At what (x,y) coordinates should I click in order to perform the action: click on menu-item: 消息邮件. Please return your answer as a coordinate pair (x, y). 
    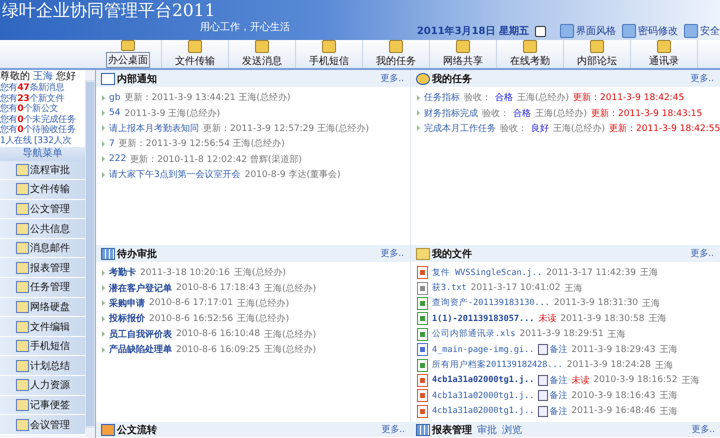
    Looking at the image, I should click on (42, 248).